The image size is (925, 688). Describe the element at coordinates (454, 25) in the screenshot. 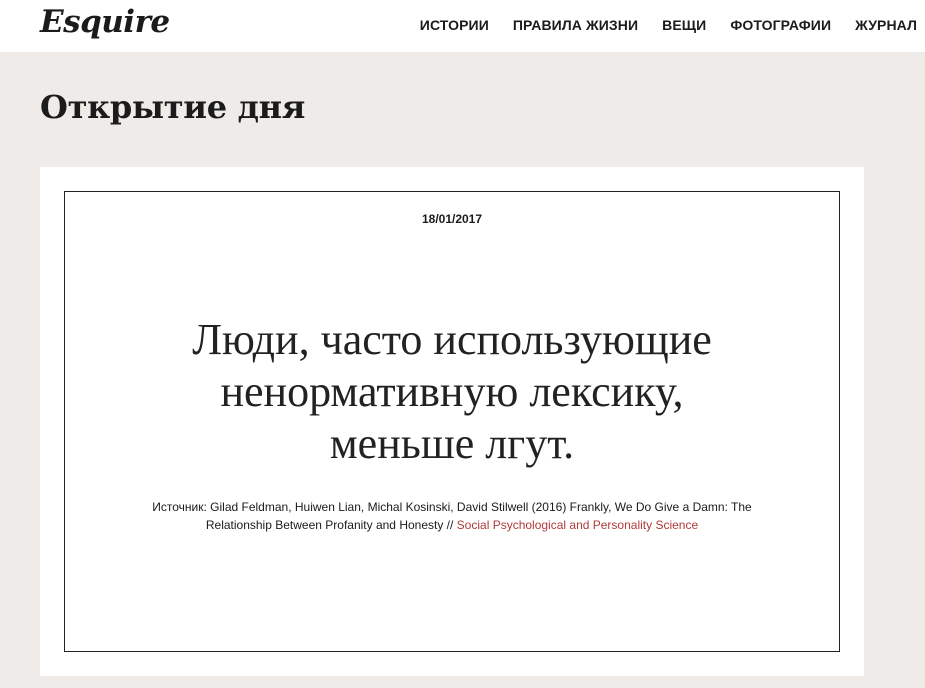

I see `nav-item-stories: ИСТОРИИ` at that location.